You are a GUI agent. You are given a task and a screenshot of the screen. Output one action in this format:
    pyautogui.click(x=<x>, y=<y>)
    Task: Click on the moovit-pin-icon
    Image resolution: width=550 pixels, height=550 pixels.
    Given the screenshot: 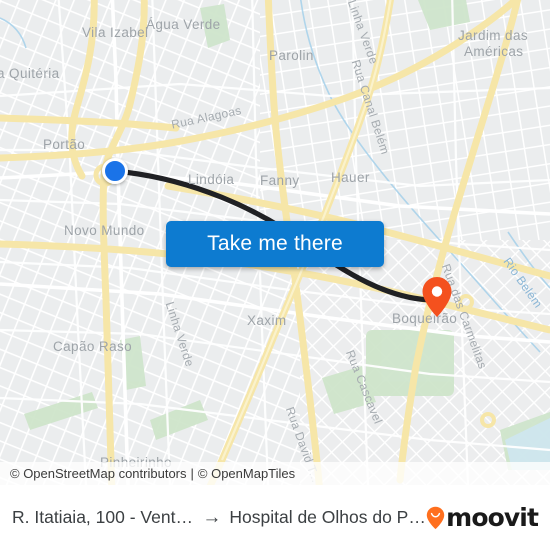 What is the action you would take?
    pyautogui.click(x=435, y=518)
    